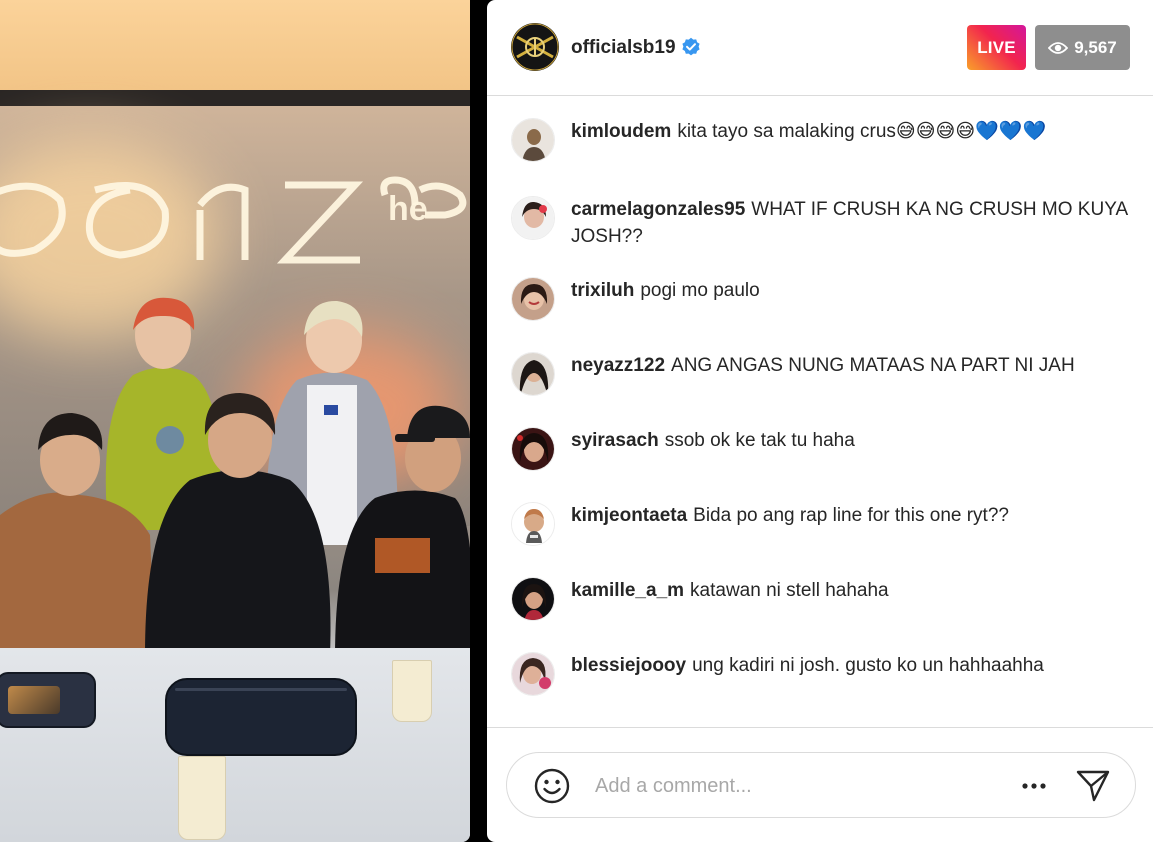 The width and height of the screenshot is (1153, 842). What do you see at coordinates (235, 46) in the screenshot?
I see `video-ceiling` at bounding box center [235, 46].